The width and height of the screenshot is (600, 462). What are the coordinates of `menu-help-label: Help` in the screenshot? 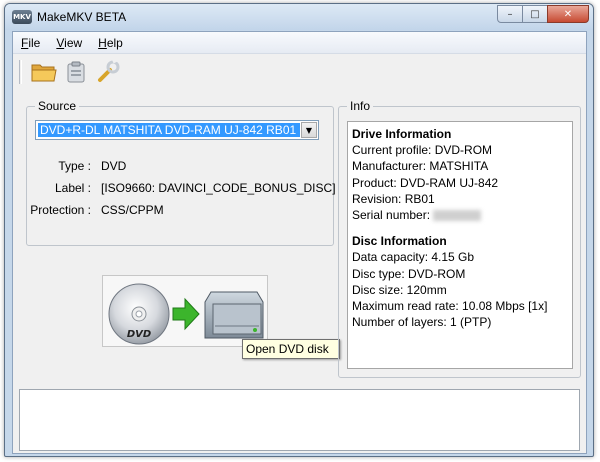 It's located at (110, 42).